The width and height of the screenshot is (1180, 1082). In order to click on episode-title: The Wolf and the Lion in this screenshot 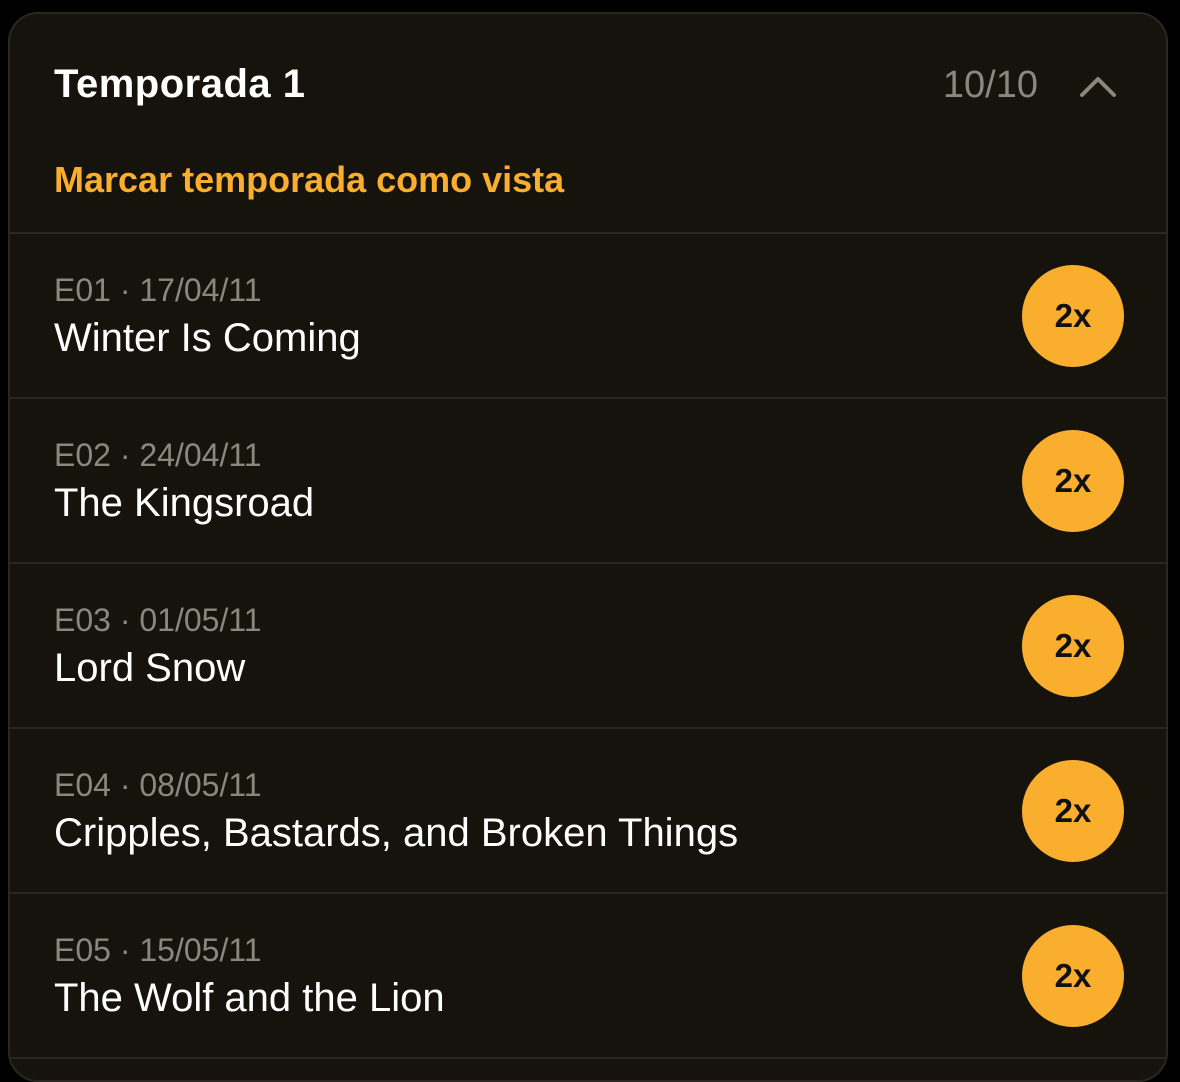, I will do `click(249, 998)`.